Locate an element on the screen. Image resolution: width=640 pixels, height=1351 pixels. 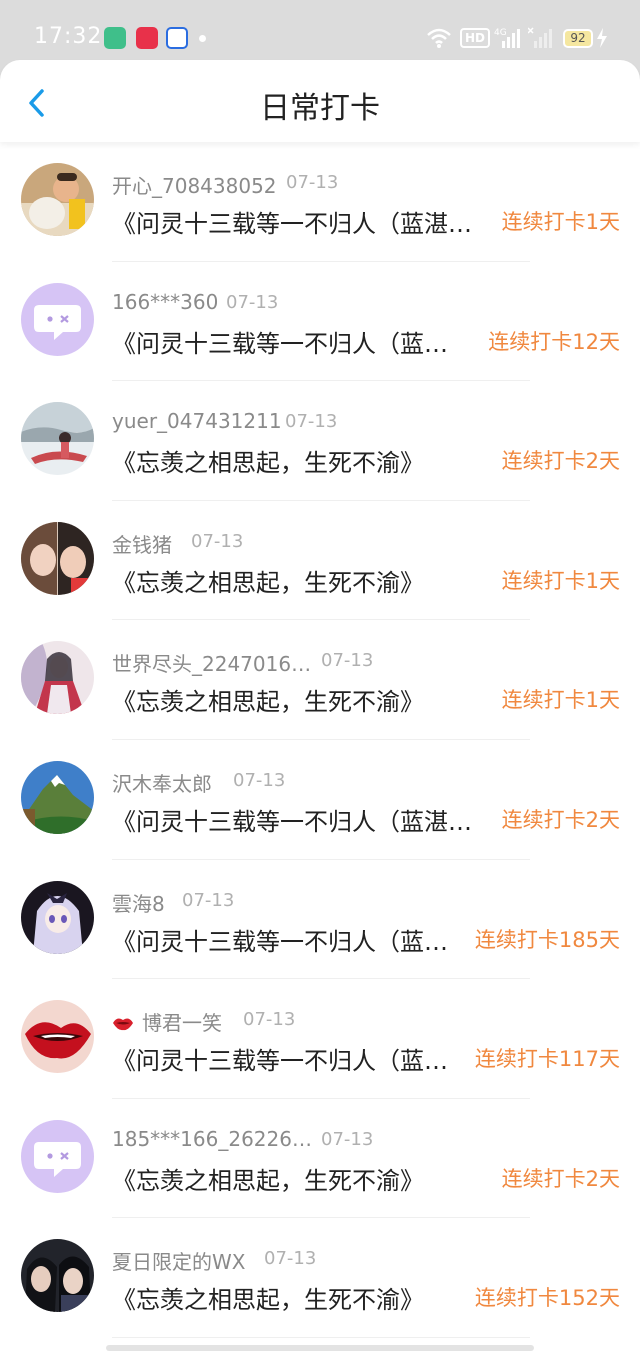
avatar-photo-duo is located at coordinates (57, 1276).